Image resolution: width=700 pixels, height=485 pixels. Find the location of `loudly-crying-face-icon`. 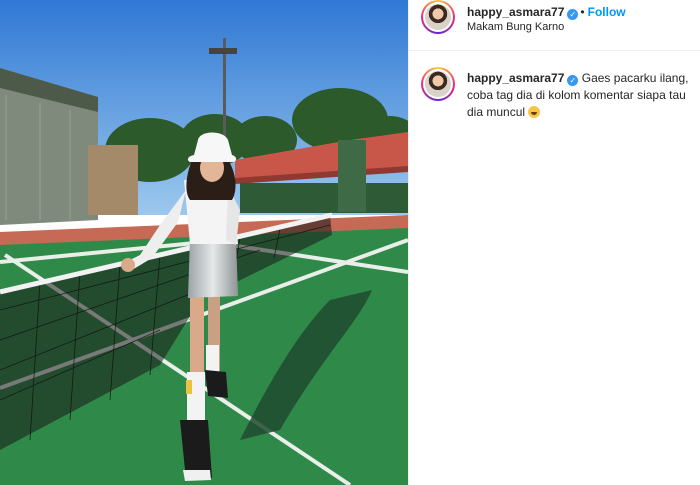

loudly-crying-face-icon is located at coordinates (534, 112).